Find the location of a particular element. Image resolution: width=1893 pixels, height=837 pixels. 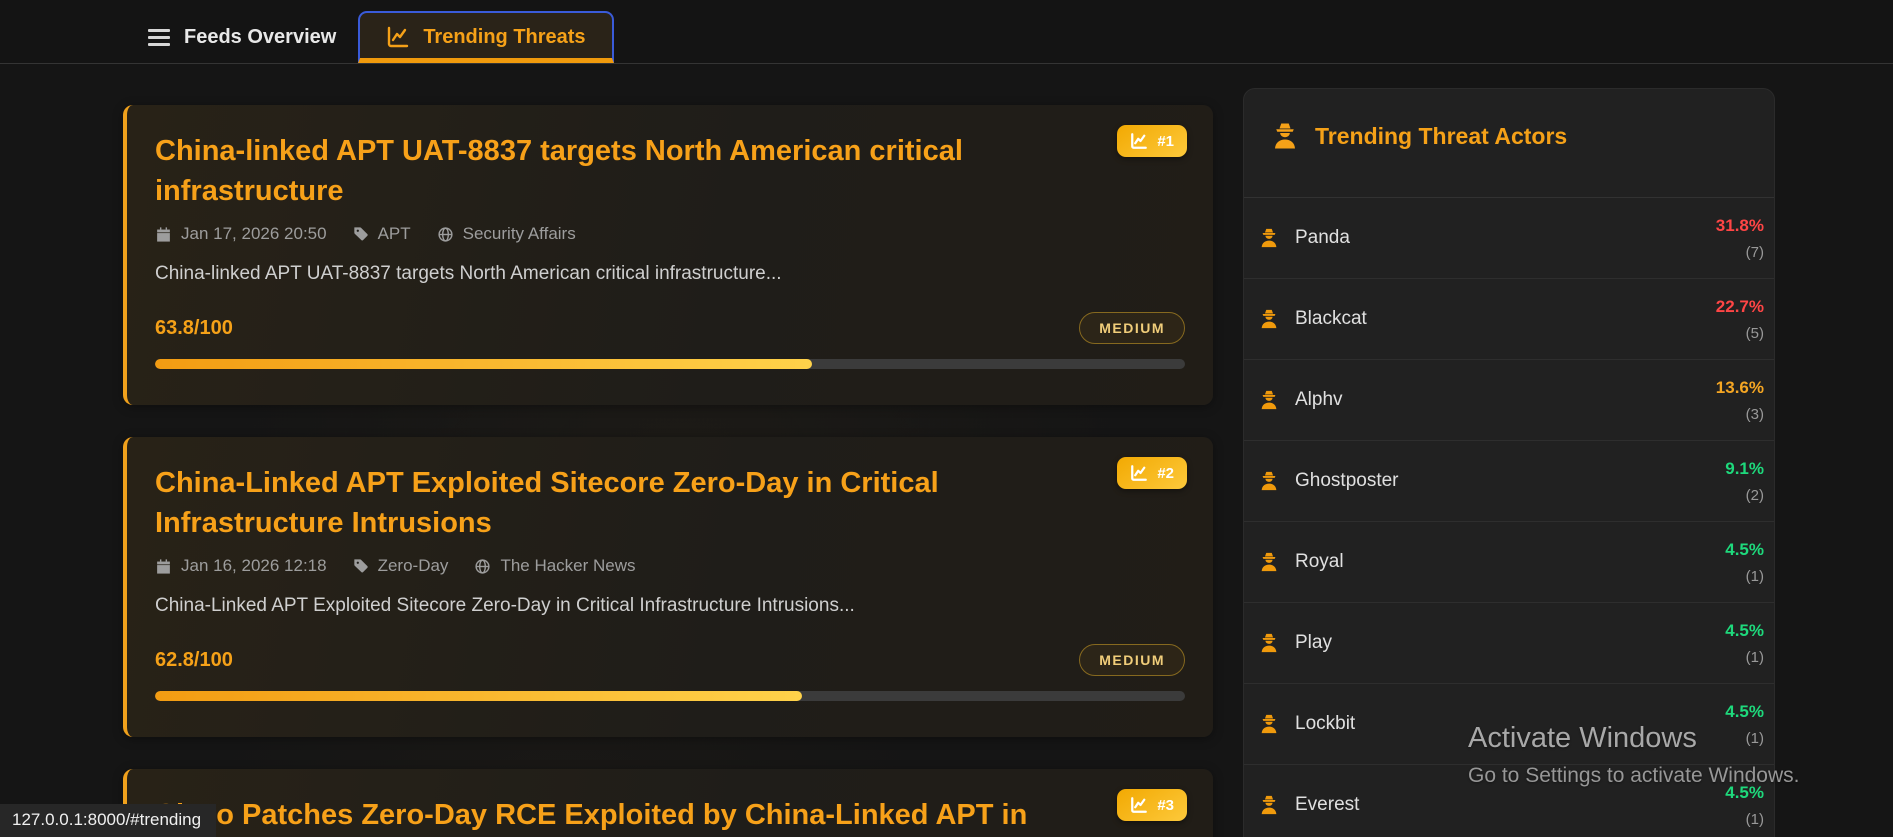

actor-mention-count: (5) is located at coordinates (1754, 333).